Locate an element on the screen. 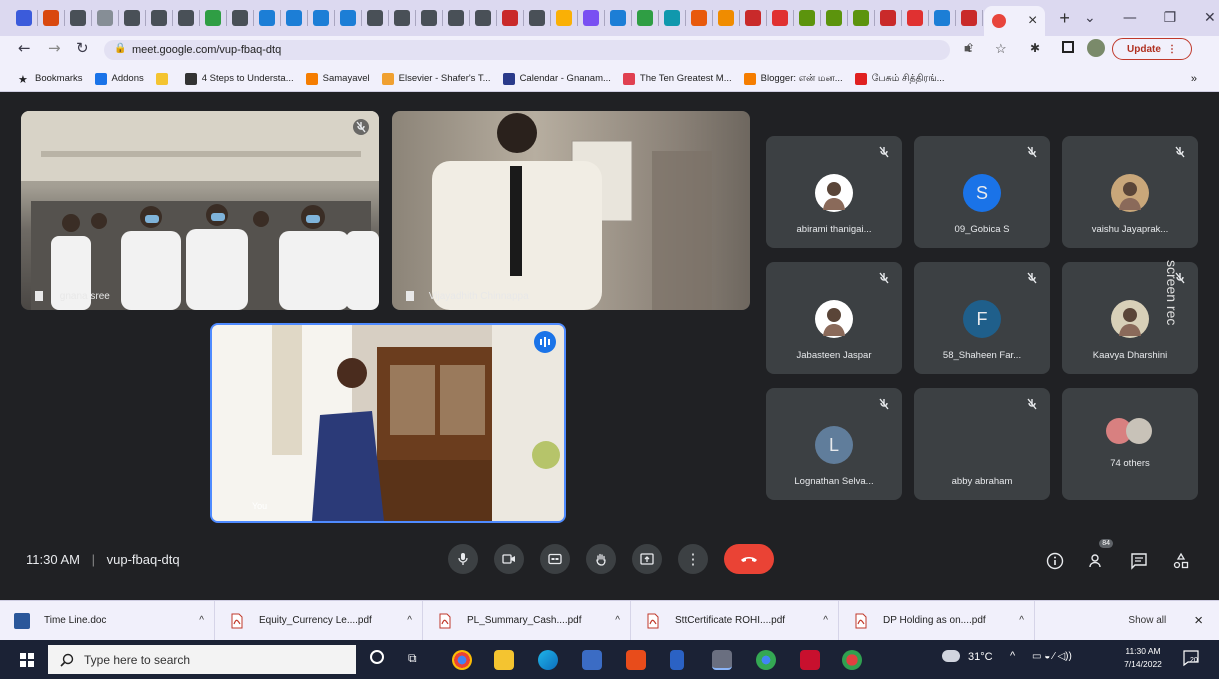  tray-icons: ▭ ◒ ∕ ◁)) is located at coordinates (1052, 656).